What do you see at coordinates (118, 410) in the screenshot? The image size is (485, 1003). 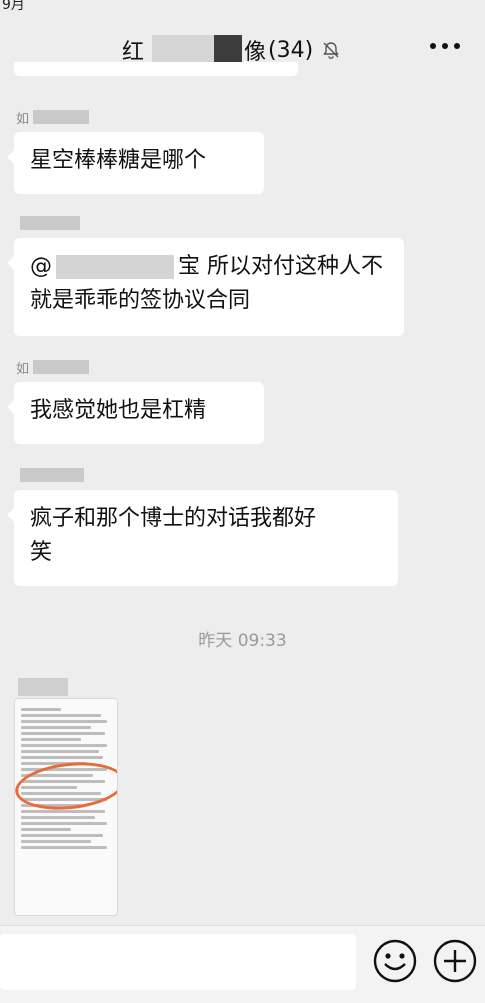 I see `message-text: 我感觉她也是杠精` at bounding box center [118, 410].